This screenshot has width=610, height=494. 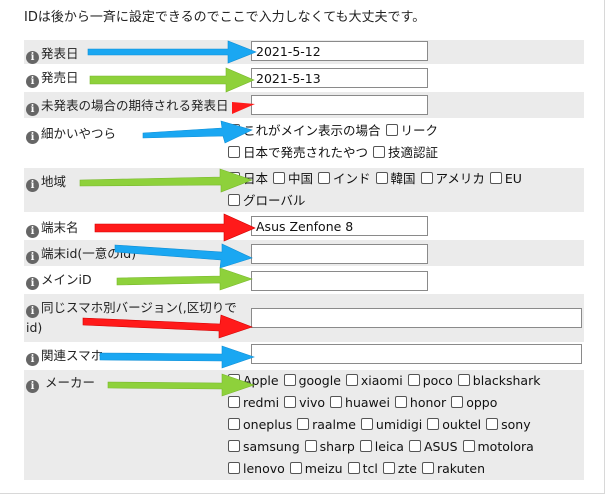 I want to click on maker-option: oneplus, so click(x=259, y=424).